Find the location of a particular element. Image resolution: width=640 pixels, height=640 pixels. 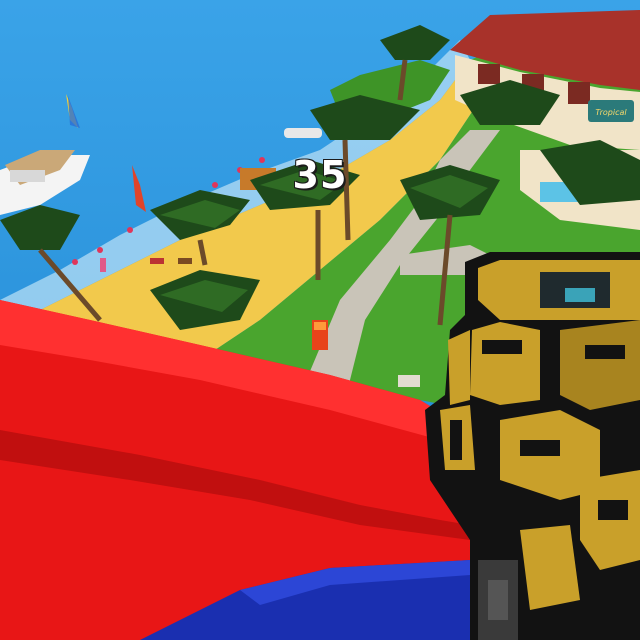

ammo-counter: 35 is located at coordinates (320, 175).